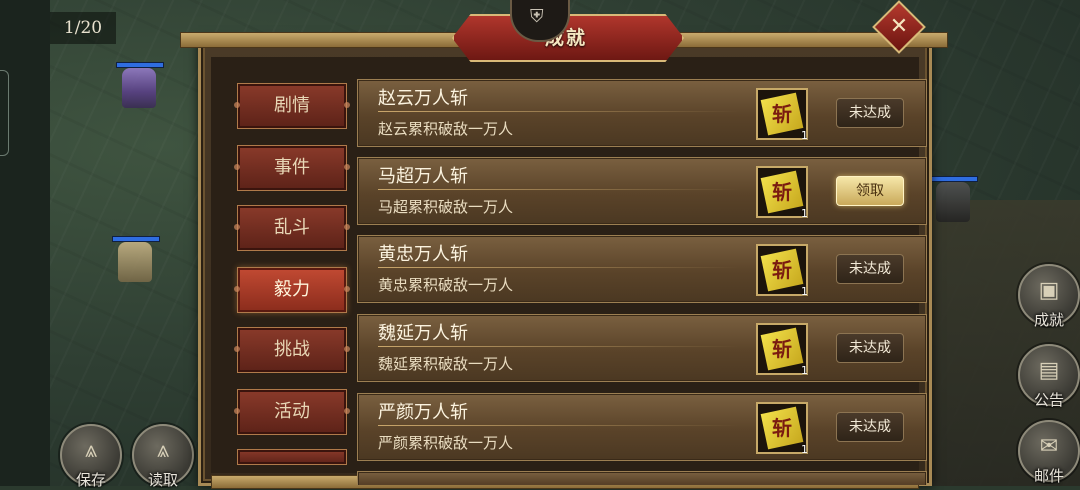  I want to click on achievement-row: 黄忠万人斩 黄忠累积破敌一万人 斩 1 未达成, so click(642, 269).